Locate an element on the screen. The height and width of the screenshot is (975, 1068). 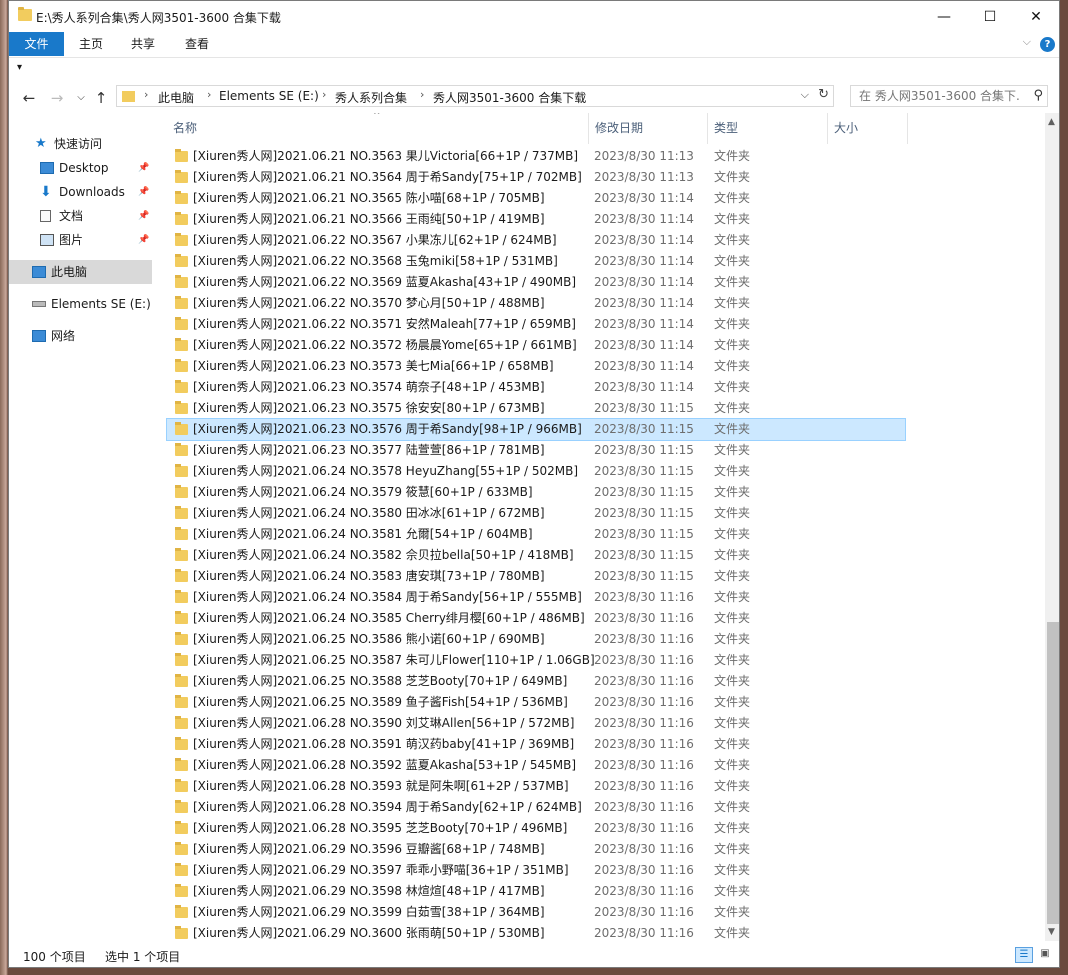
back-arrow-icon: ← is located at coordinates (29, 98).